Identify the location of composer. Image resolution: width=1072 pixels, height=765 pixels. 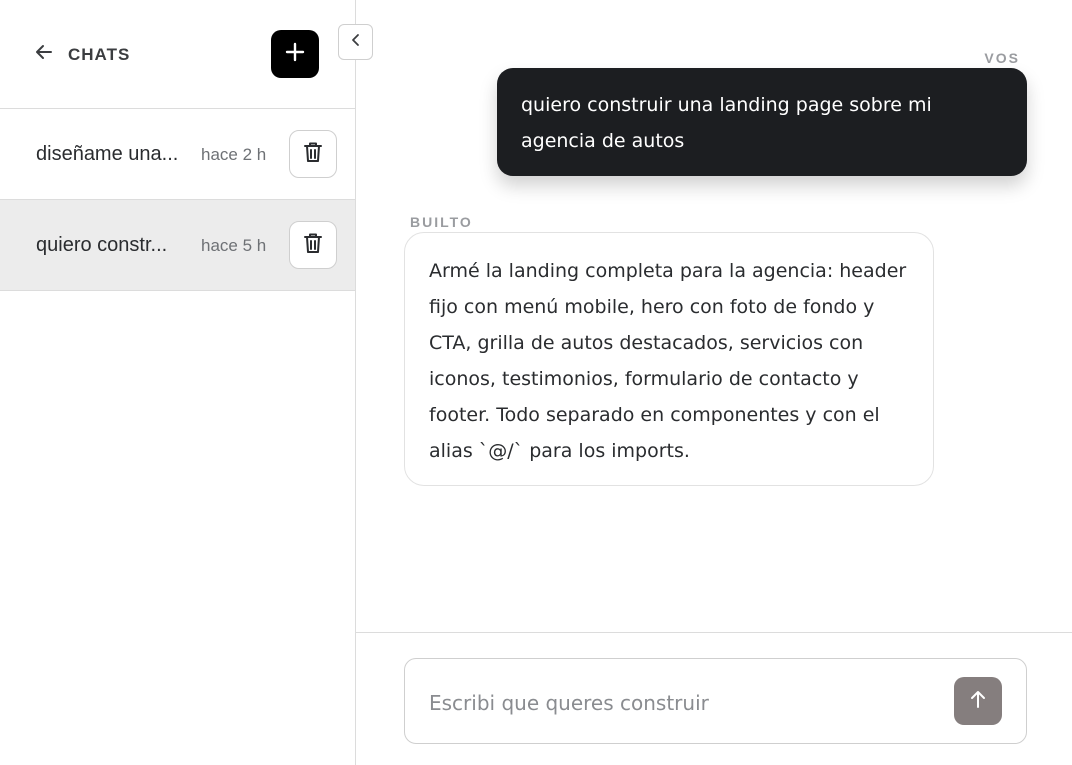
(715, 701).